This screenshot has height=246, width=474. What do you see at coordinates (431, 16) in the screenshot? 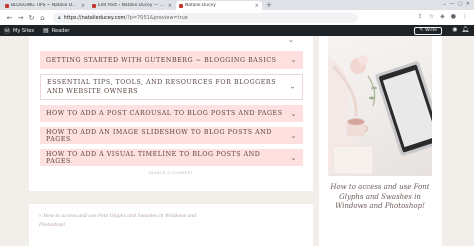
I see `bookmark-star-icon: ☆` at bounding box center [431, 16].